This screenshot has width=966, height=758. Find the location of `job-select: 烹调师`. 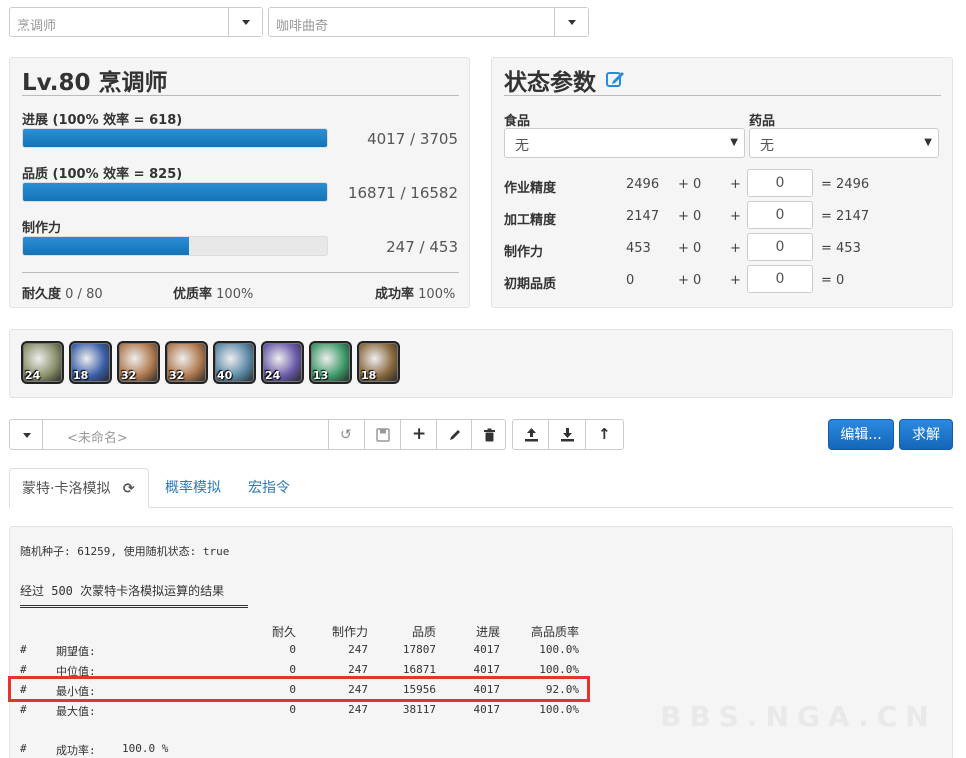

job-select: 烹调师 is located at coordinates (136, 22).